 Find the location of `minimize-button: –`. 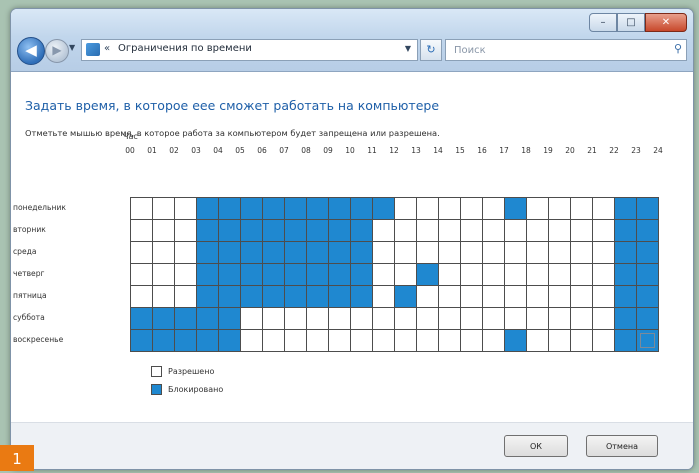

minimize-button: – is located at coordinates (603, 22).